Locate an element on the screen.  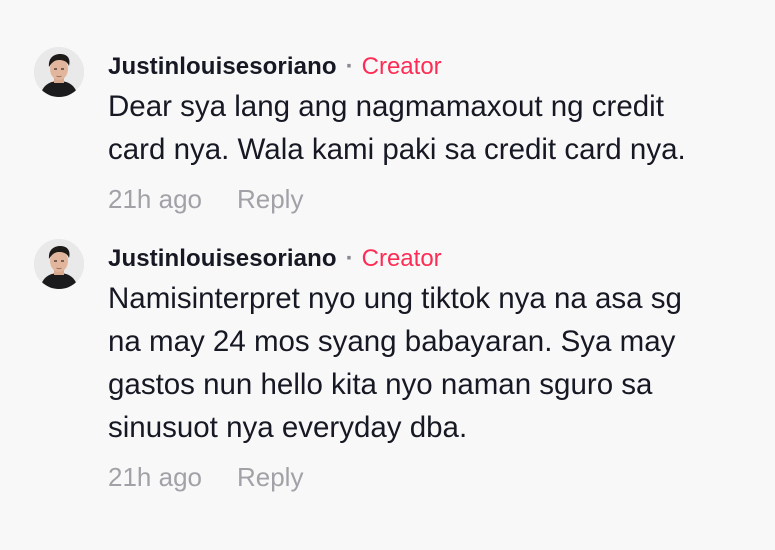
comment-text-line: gastos nun hello kita nyo naman sguro sa is located at coordinates (380, 384).